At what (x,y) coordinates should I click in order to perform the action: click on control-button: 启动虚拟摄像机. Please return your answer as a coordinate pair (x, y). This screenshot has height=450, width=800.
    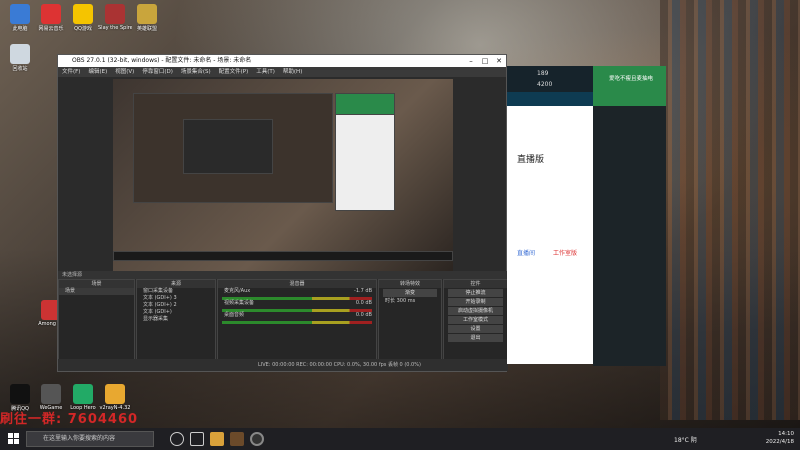
    Looking at the image, I should click on (475, 311).